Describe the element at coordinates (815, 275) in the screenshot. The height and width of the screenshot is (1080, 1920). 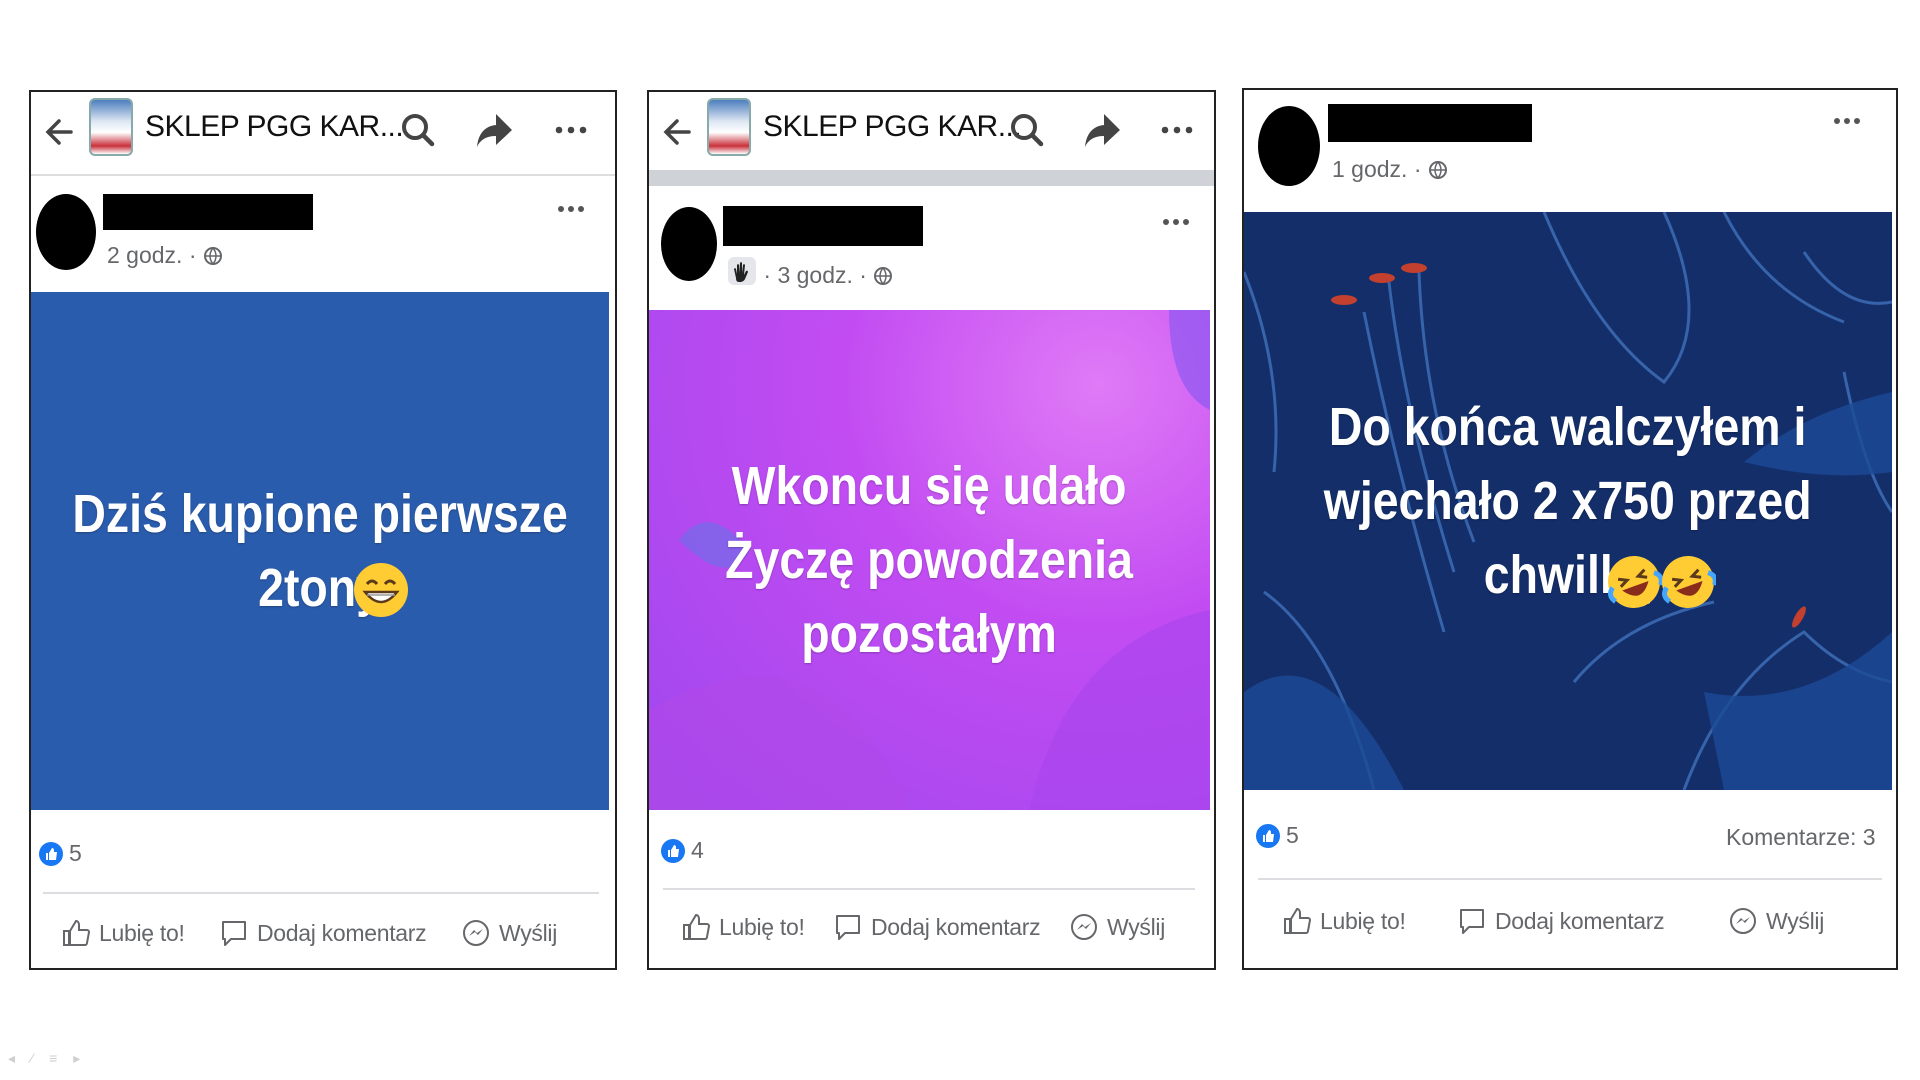
I see `post-time: 3 godz.` at that location.